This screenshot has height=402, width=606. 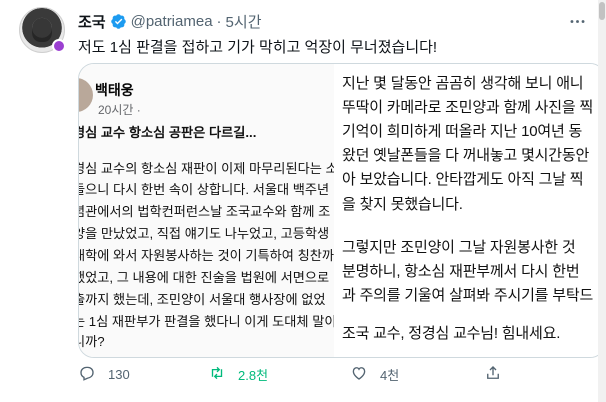 I want to click on reply-icon, so click(x=87, y=374).